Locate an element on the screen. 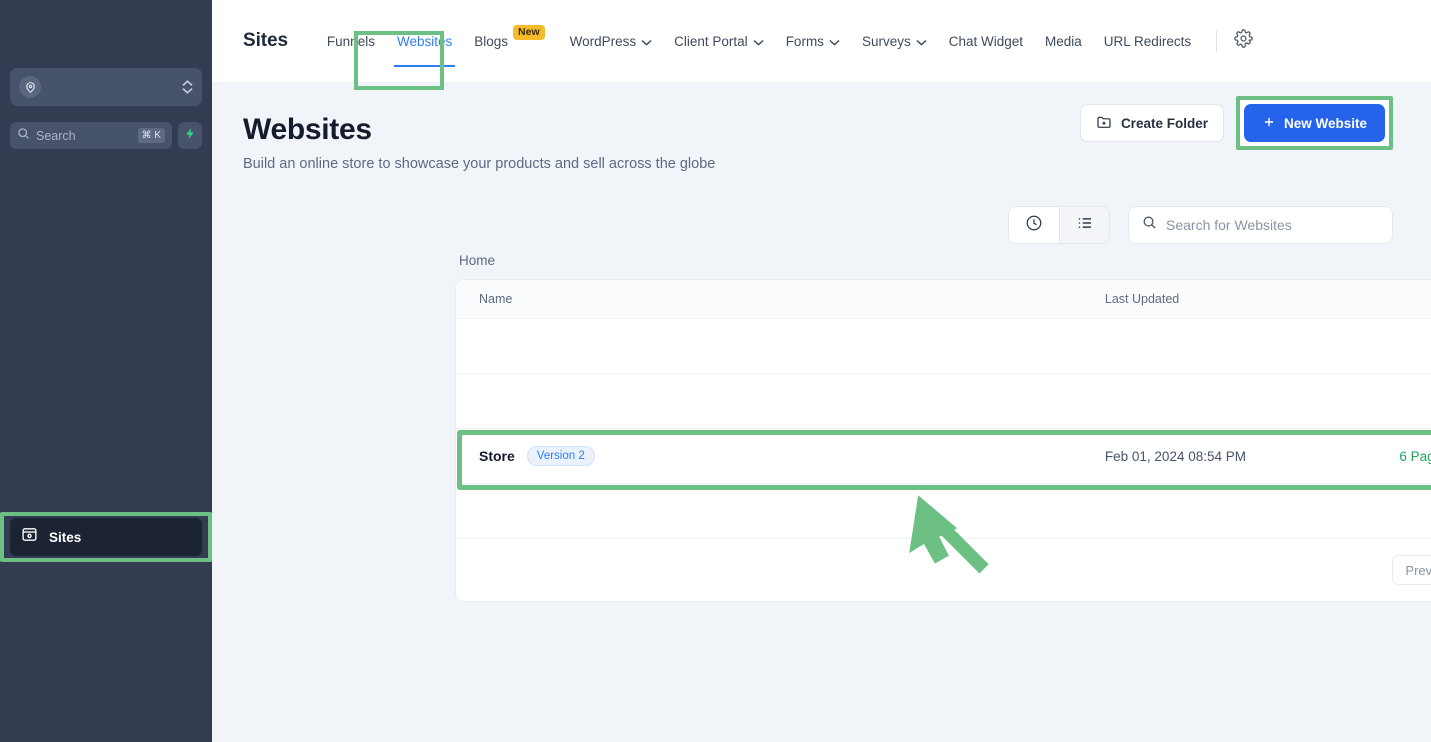  tab-label: Media is located at coordinates (1063, 41).